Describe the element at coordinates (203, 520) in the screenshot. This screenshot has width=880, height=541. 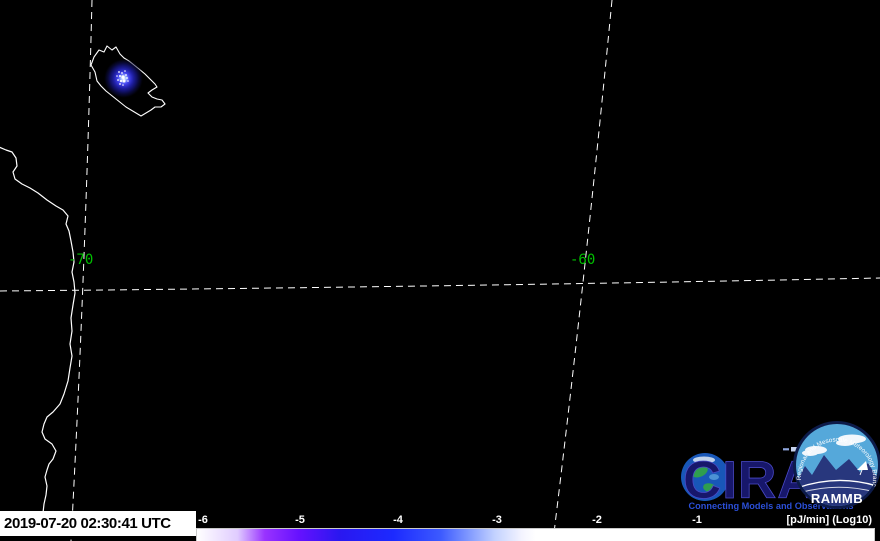
I see `colorbar-tick: -6` at that location.